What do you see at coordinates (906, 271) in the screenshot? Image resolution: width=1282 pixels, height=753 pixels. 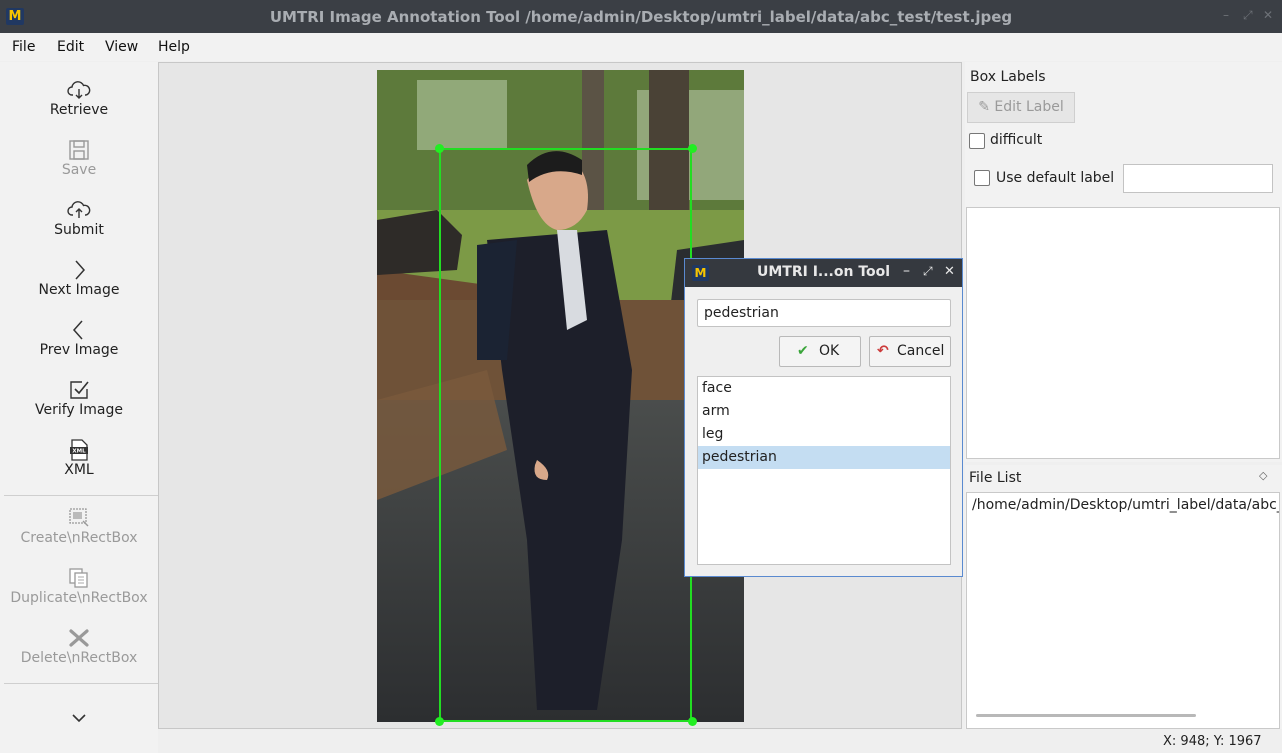 I see `dialog-minimize-icon: –` at bounding box center [906, 271].